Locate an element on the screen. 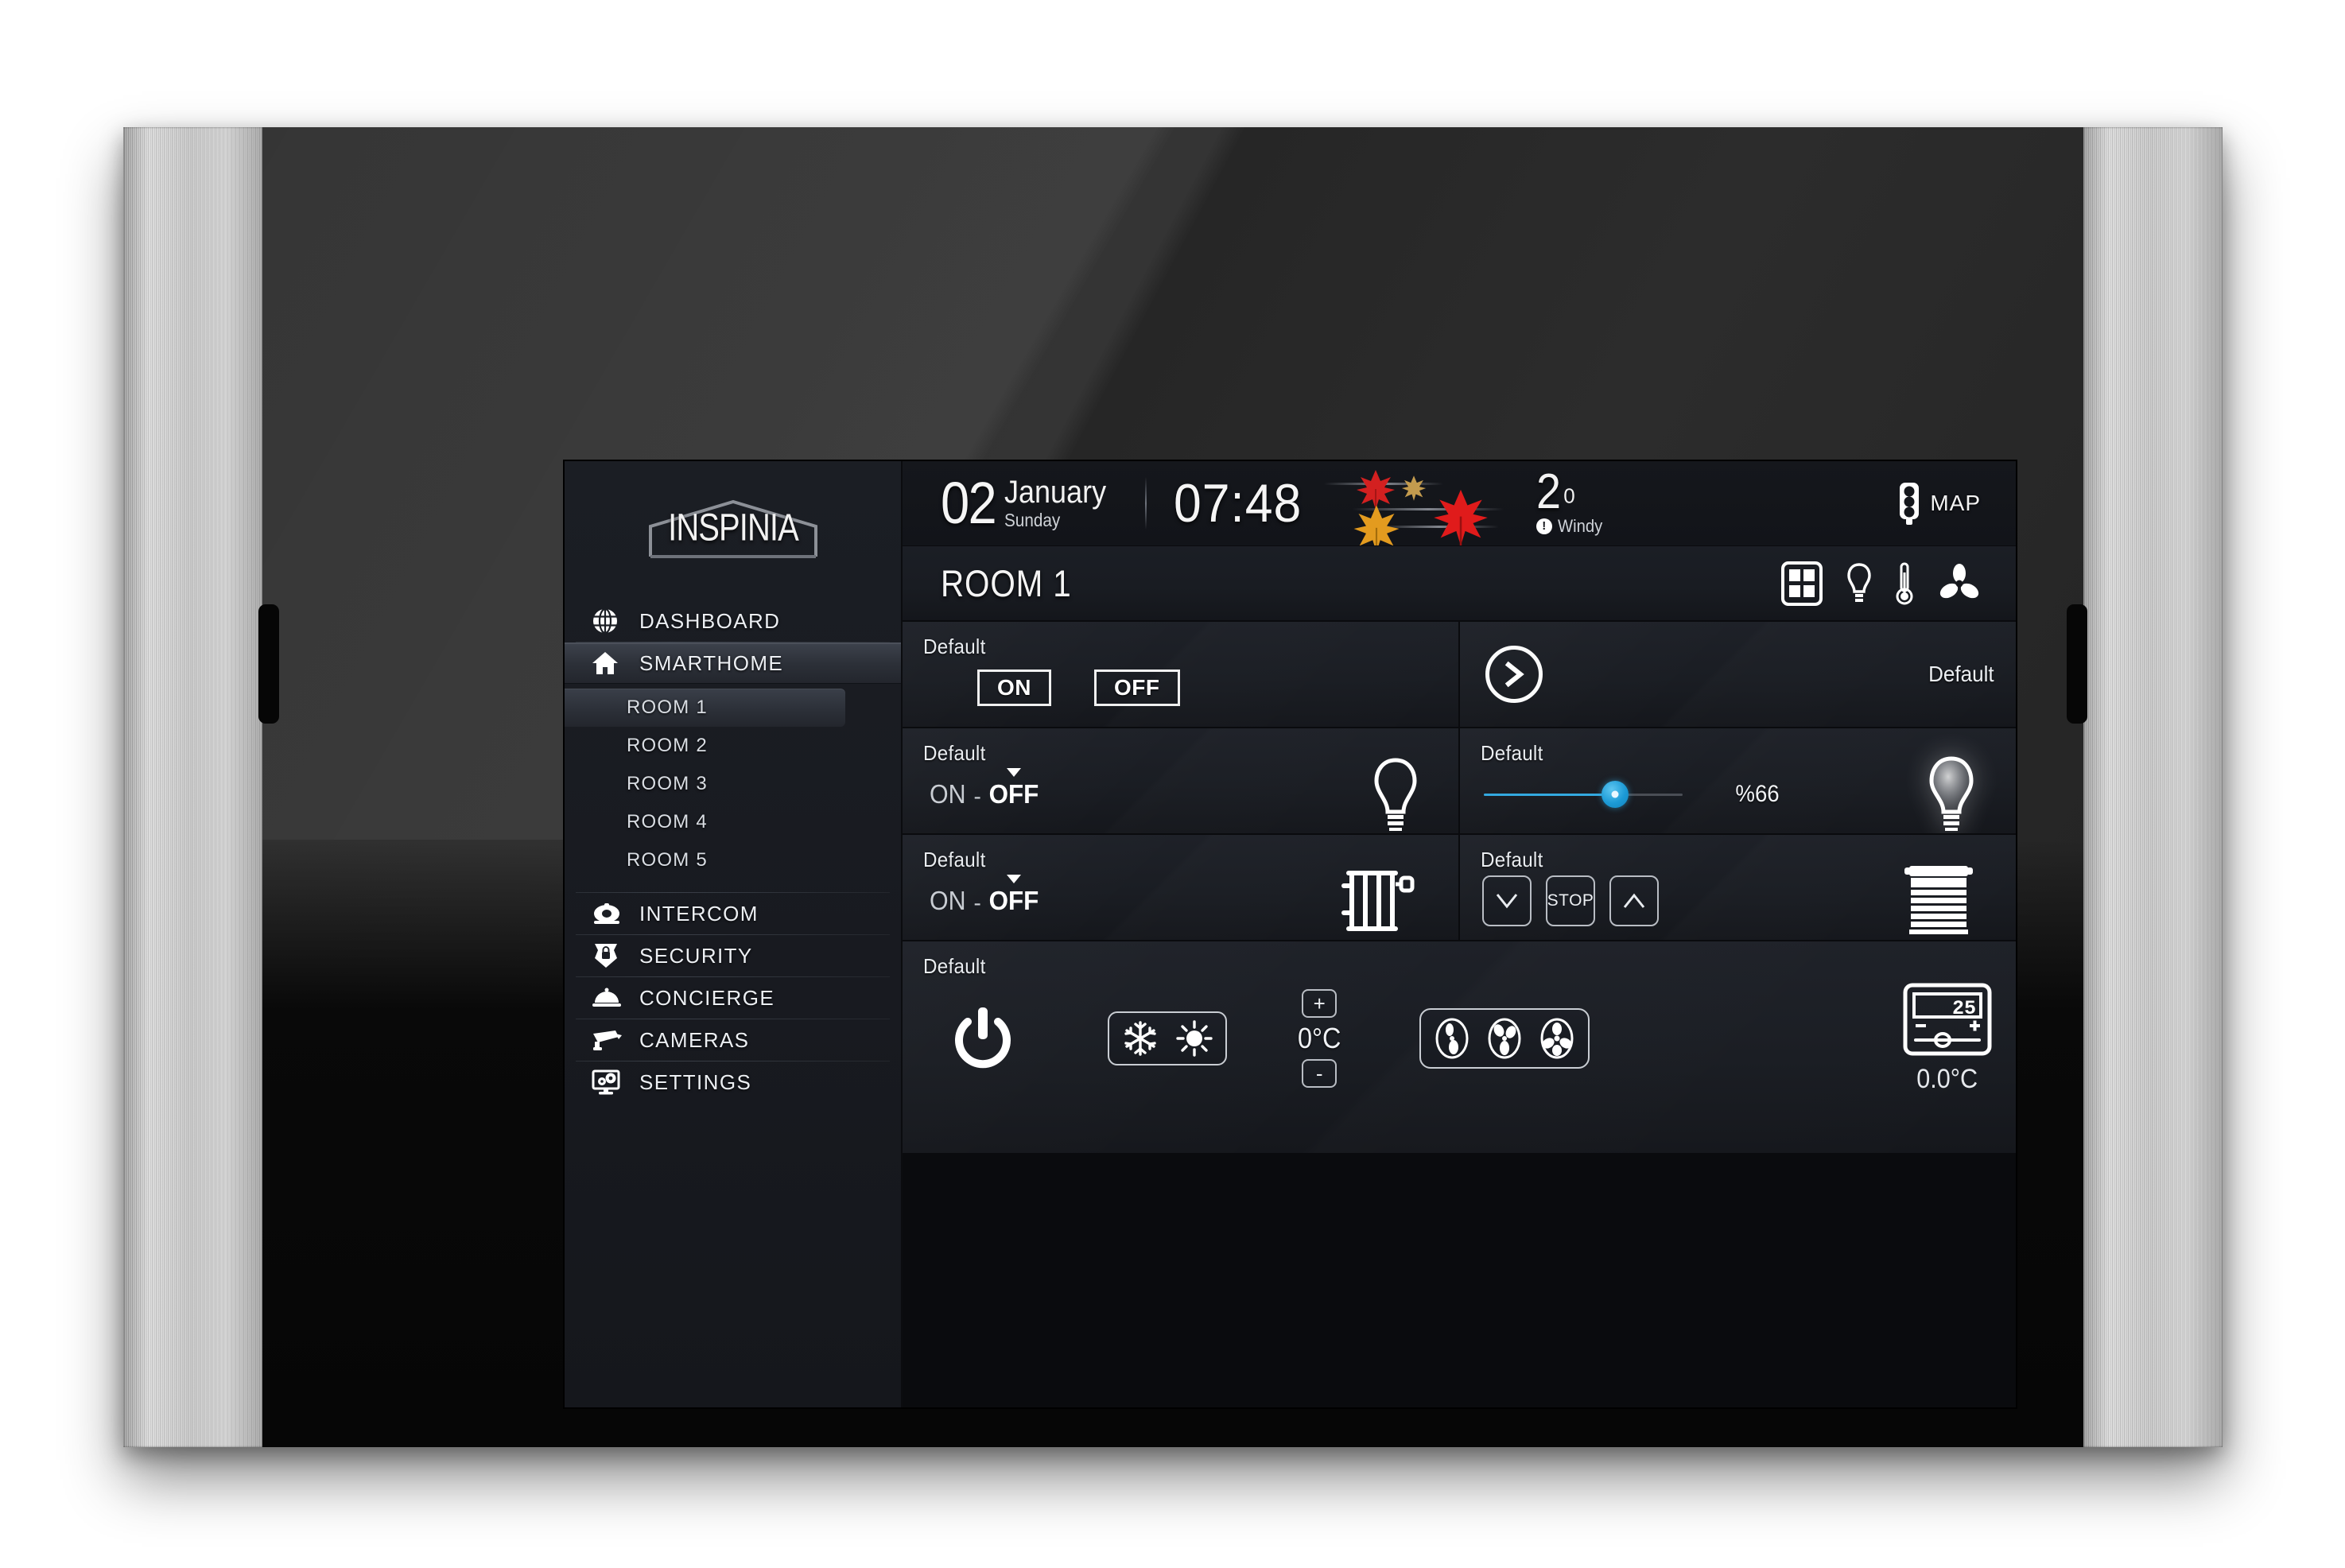 This screenshot has width=2345, height=1568. dimmer-slider is located at coordinates (1583, 794).